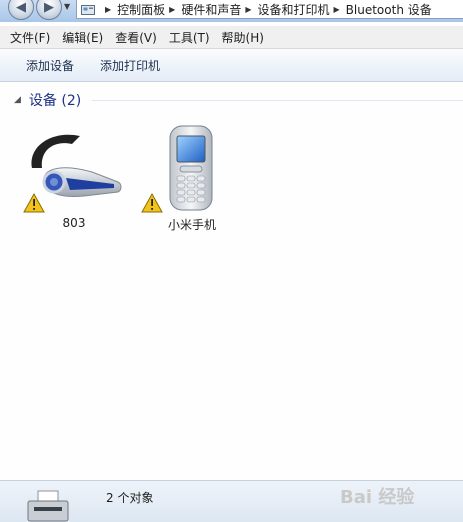 The height and width of the screenshot is (522, 463). Describe the element at coordinates (243, 37) in the screenshot. I see `menu-help: 帮助(H)` at that location.